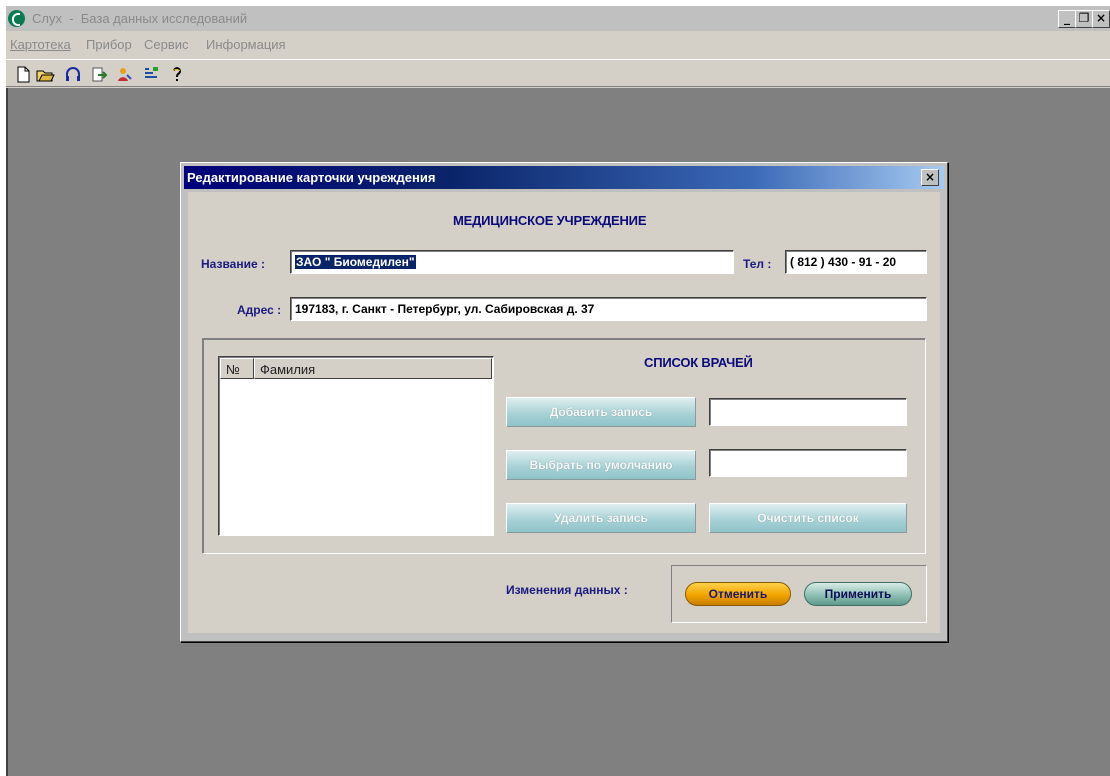 This screenshot has height=776, width=1110. What do you see at coordinates (237, 368) in the screenshot?
I see `column-number: №` at bounding box center [237, 368].